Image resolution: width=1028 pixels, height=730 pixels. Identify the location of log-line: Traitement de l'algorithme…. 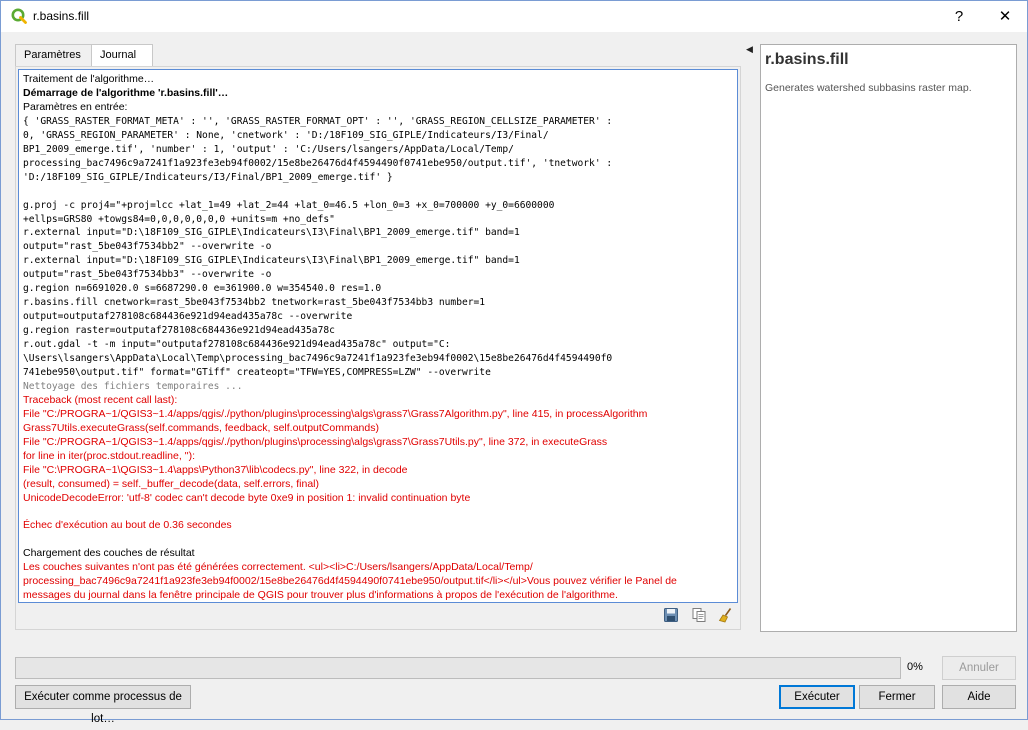
(89, 79).